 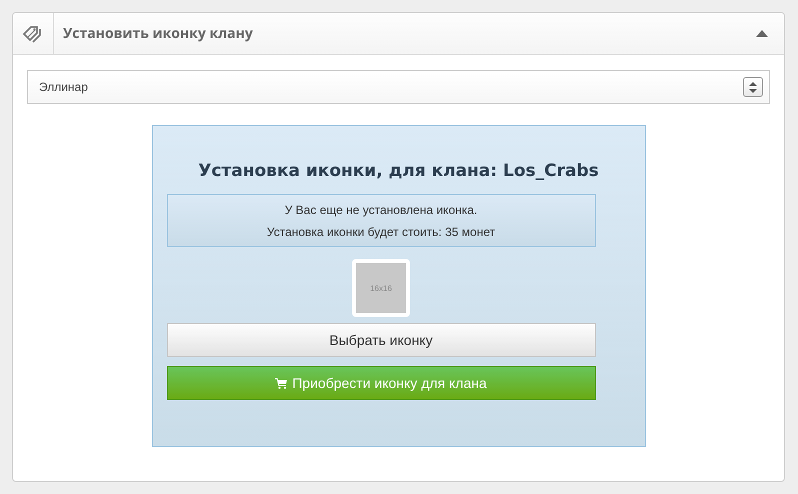 What do you see at coordinates (381, 210) in the screenshot?
I see `notice-text: У Вас еще не установлена иконка.` at bounding box center [381, 210].